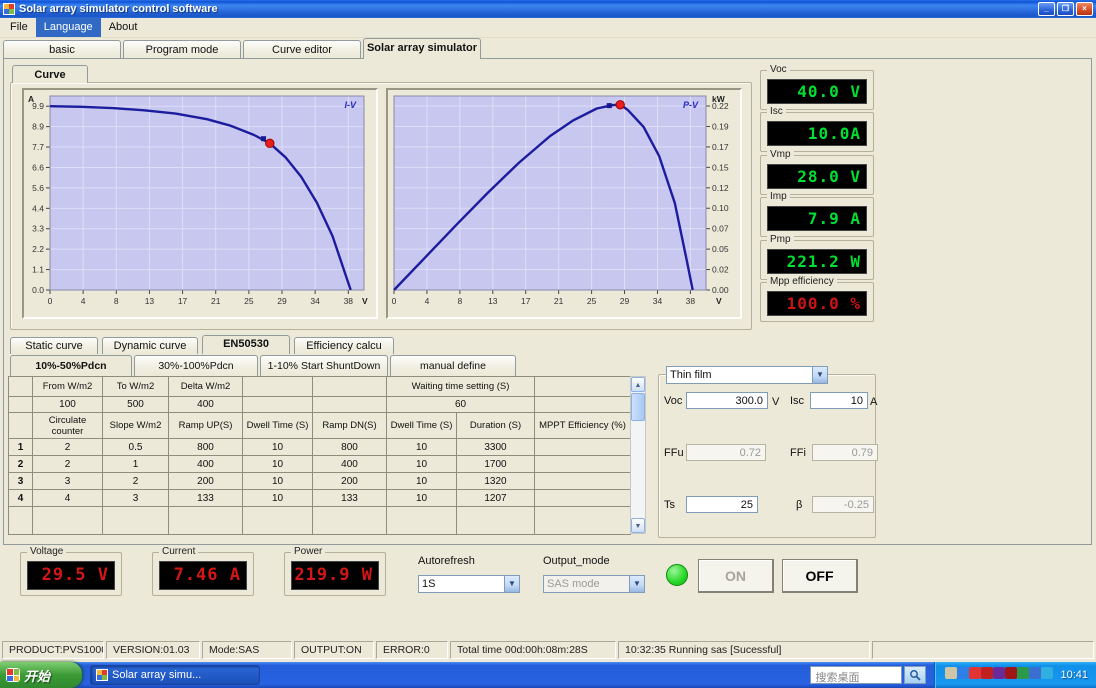 The width and height of the screenshot is (1096, 688). What do you see at coordinates (915, 675) in the screenshot?
I see `search-icon` at bounding box center [915, 675].